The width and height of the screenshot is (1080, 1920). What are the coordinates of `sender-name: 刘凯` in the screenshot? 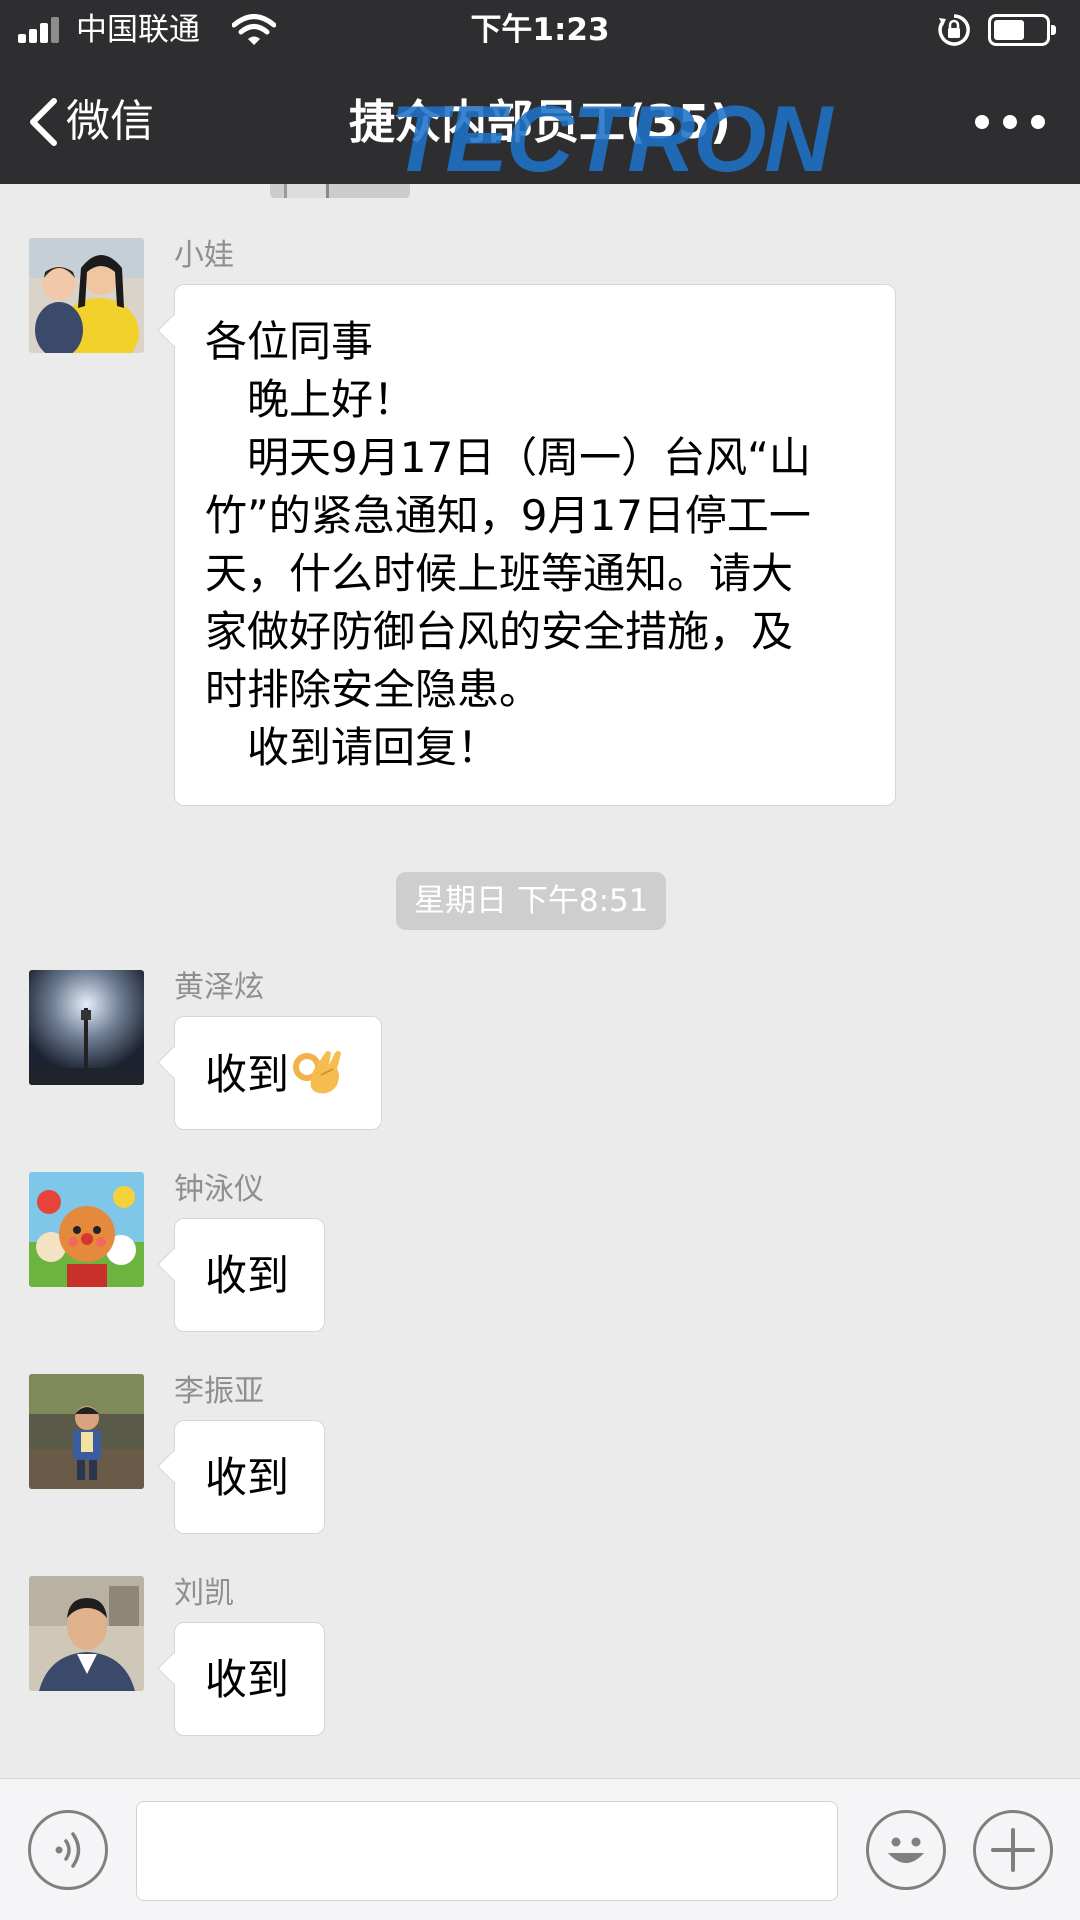 It's located at (204, 1593).